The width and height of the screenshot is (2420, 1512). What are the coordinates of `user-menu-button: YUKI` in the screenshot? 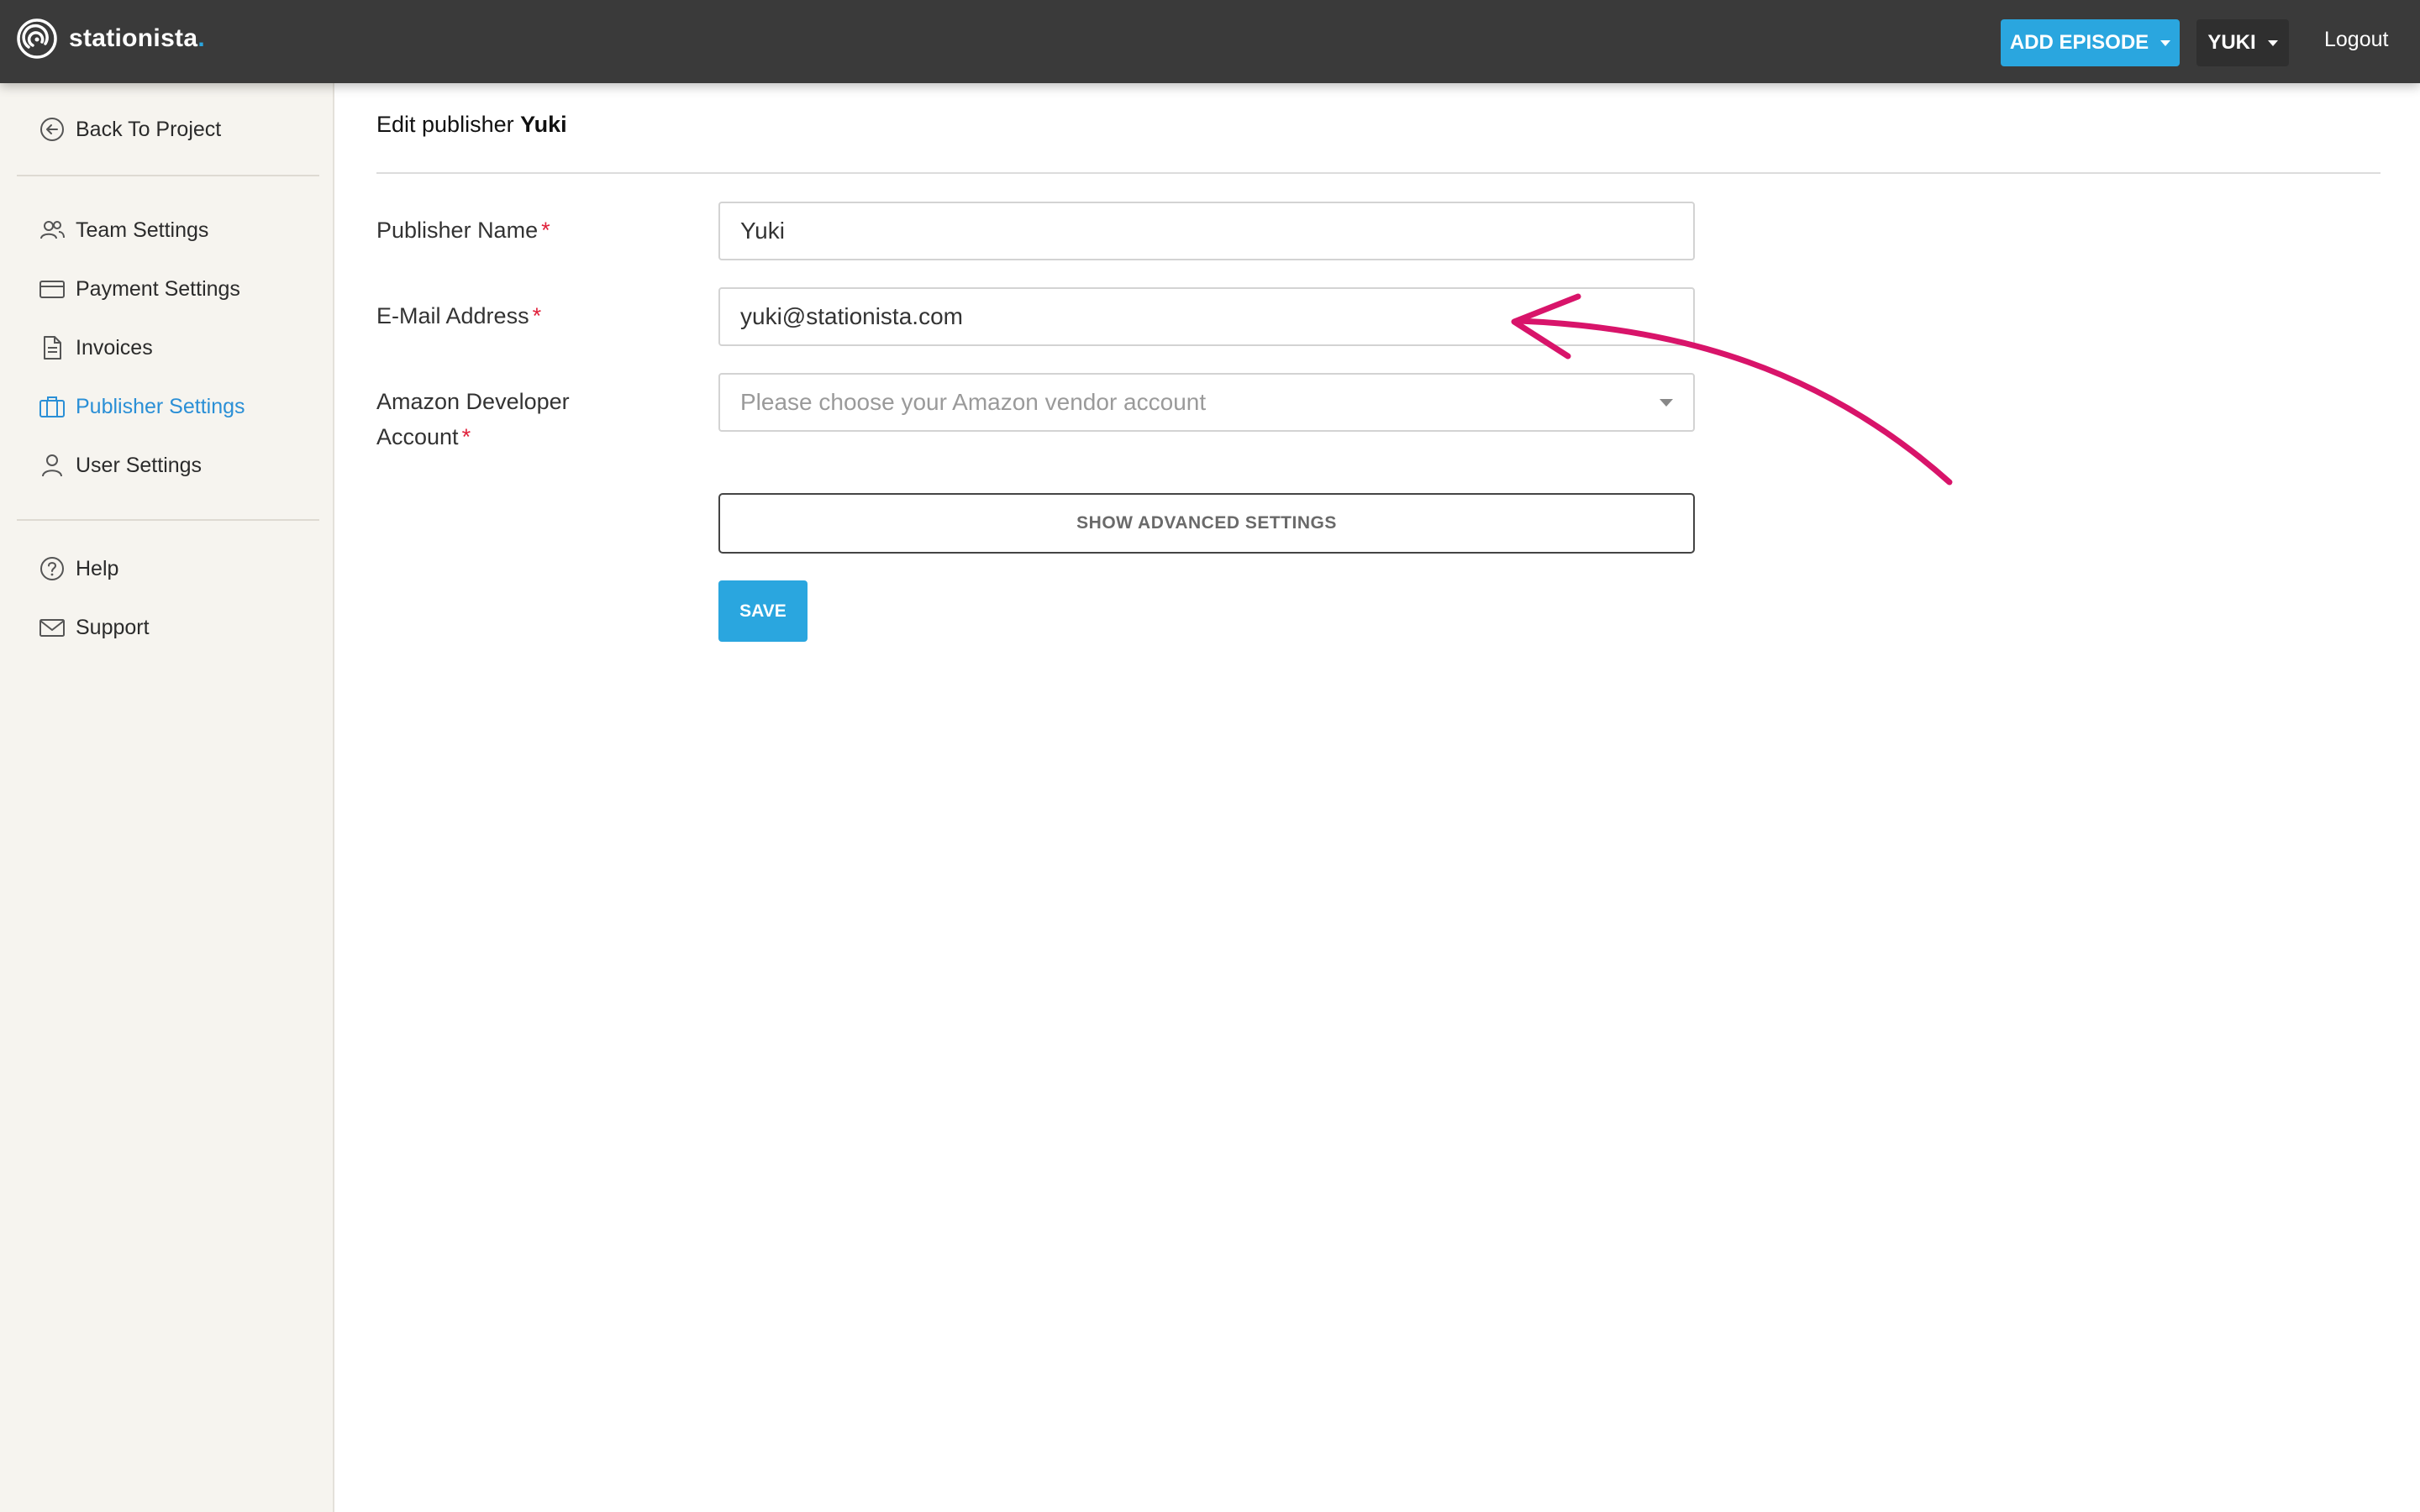 It's located at (2242, 42).